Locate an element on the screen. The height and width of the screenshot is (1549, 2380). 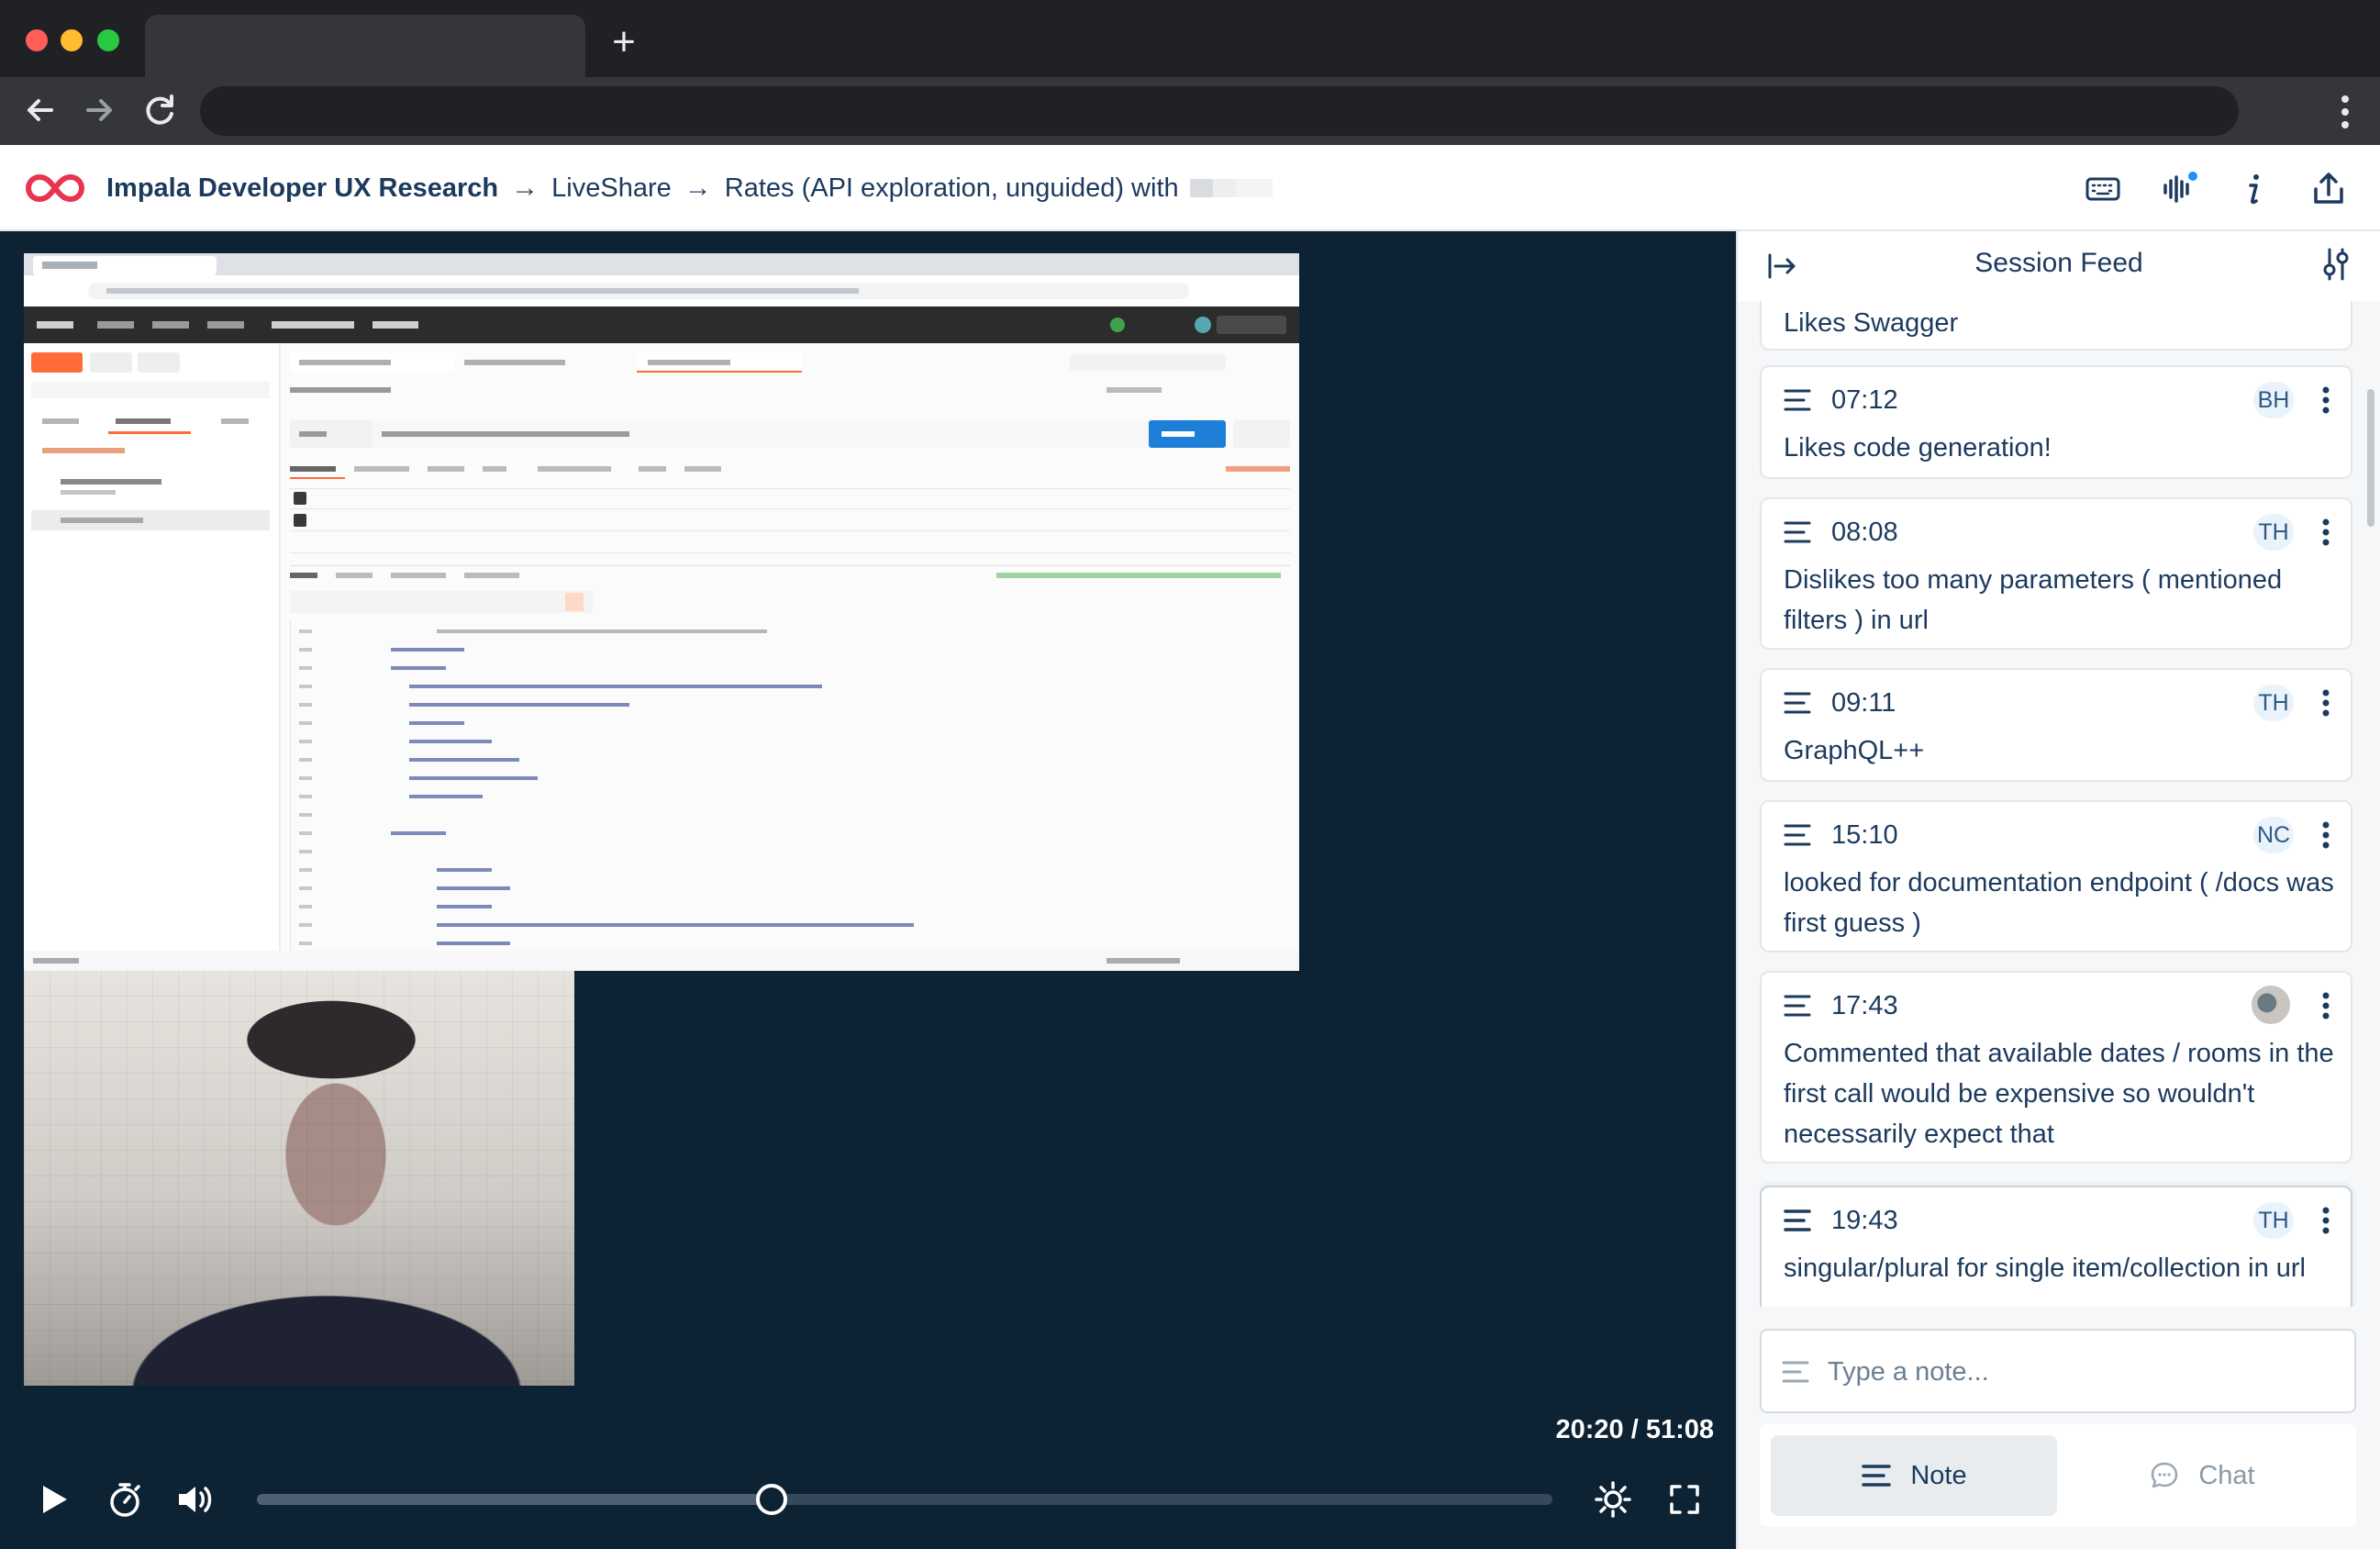
window-minimize-button is located at coordinates (72, 40).